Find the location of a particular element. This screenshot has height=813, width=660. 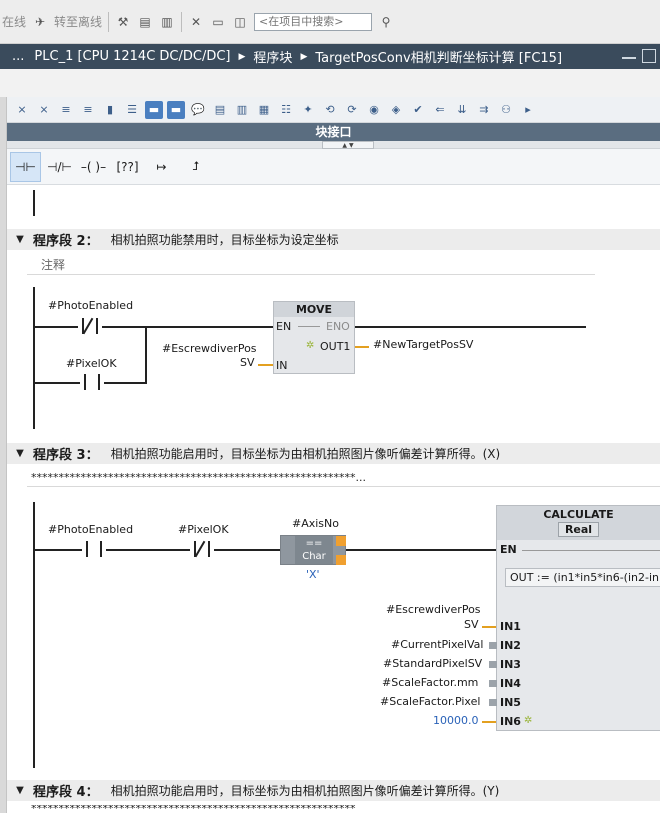

operand-in1-sv: SV is located at coordinates (471, 624).